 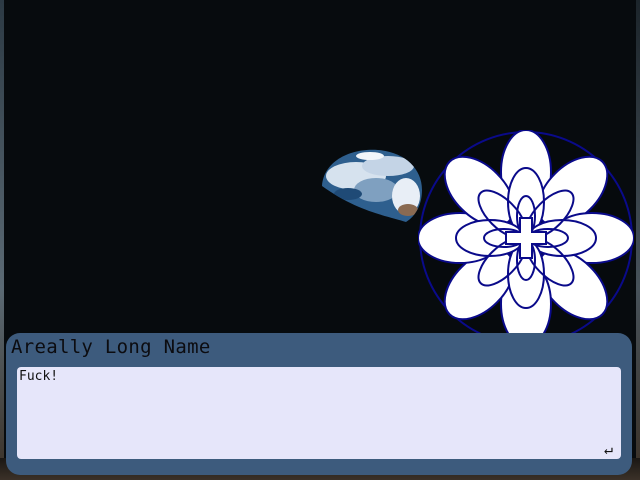 I want to click on scene-edge-right, so click(x=638, y=240).